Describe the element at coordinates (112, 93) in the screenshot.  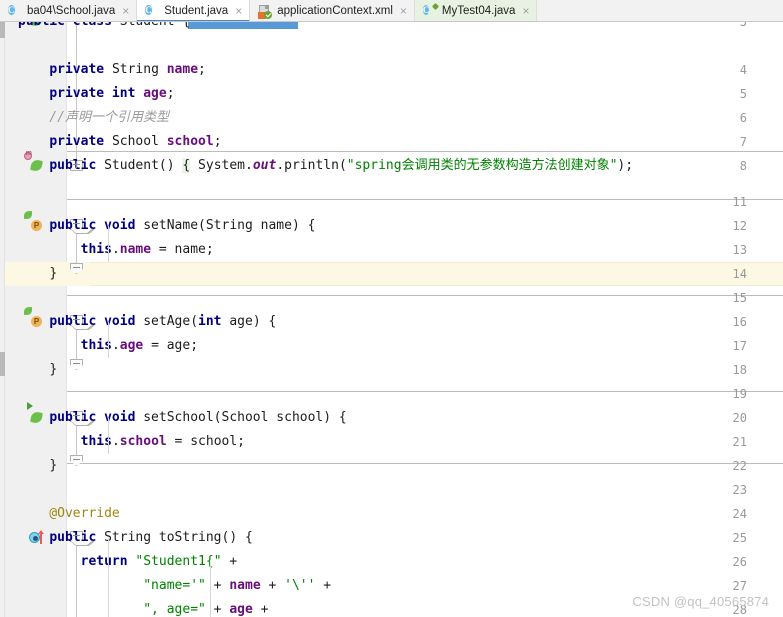
I see `code-line-5: private int age;` at that location.